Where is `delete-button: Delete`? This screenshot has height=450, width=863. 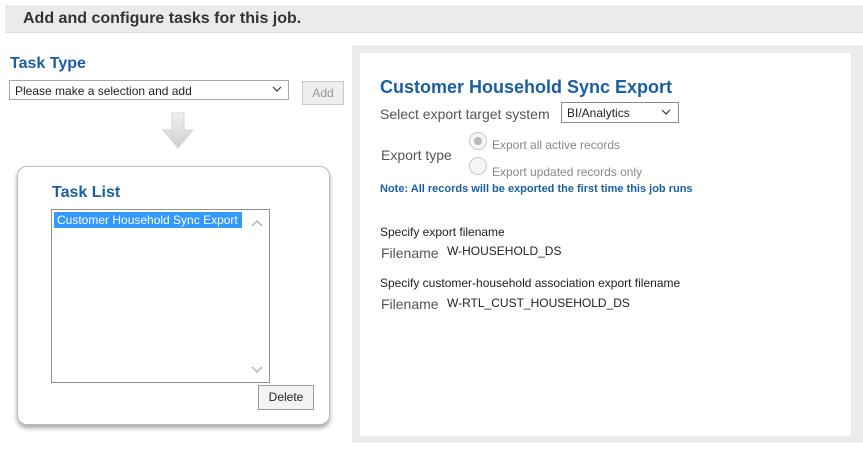
delete-button: Delete is located at coordinates (286, 397).